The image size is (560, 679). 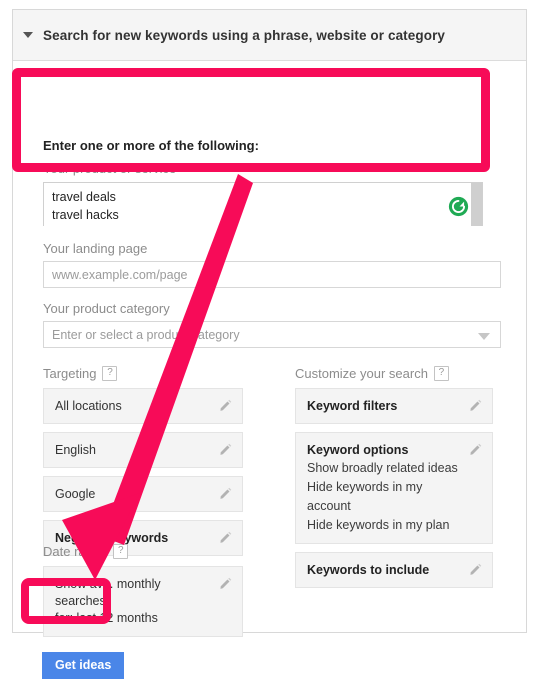 I want to click on product-category-select-wrap, so click(x=272, y=334).